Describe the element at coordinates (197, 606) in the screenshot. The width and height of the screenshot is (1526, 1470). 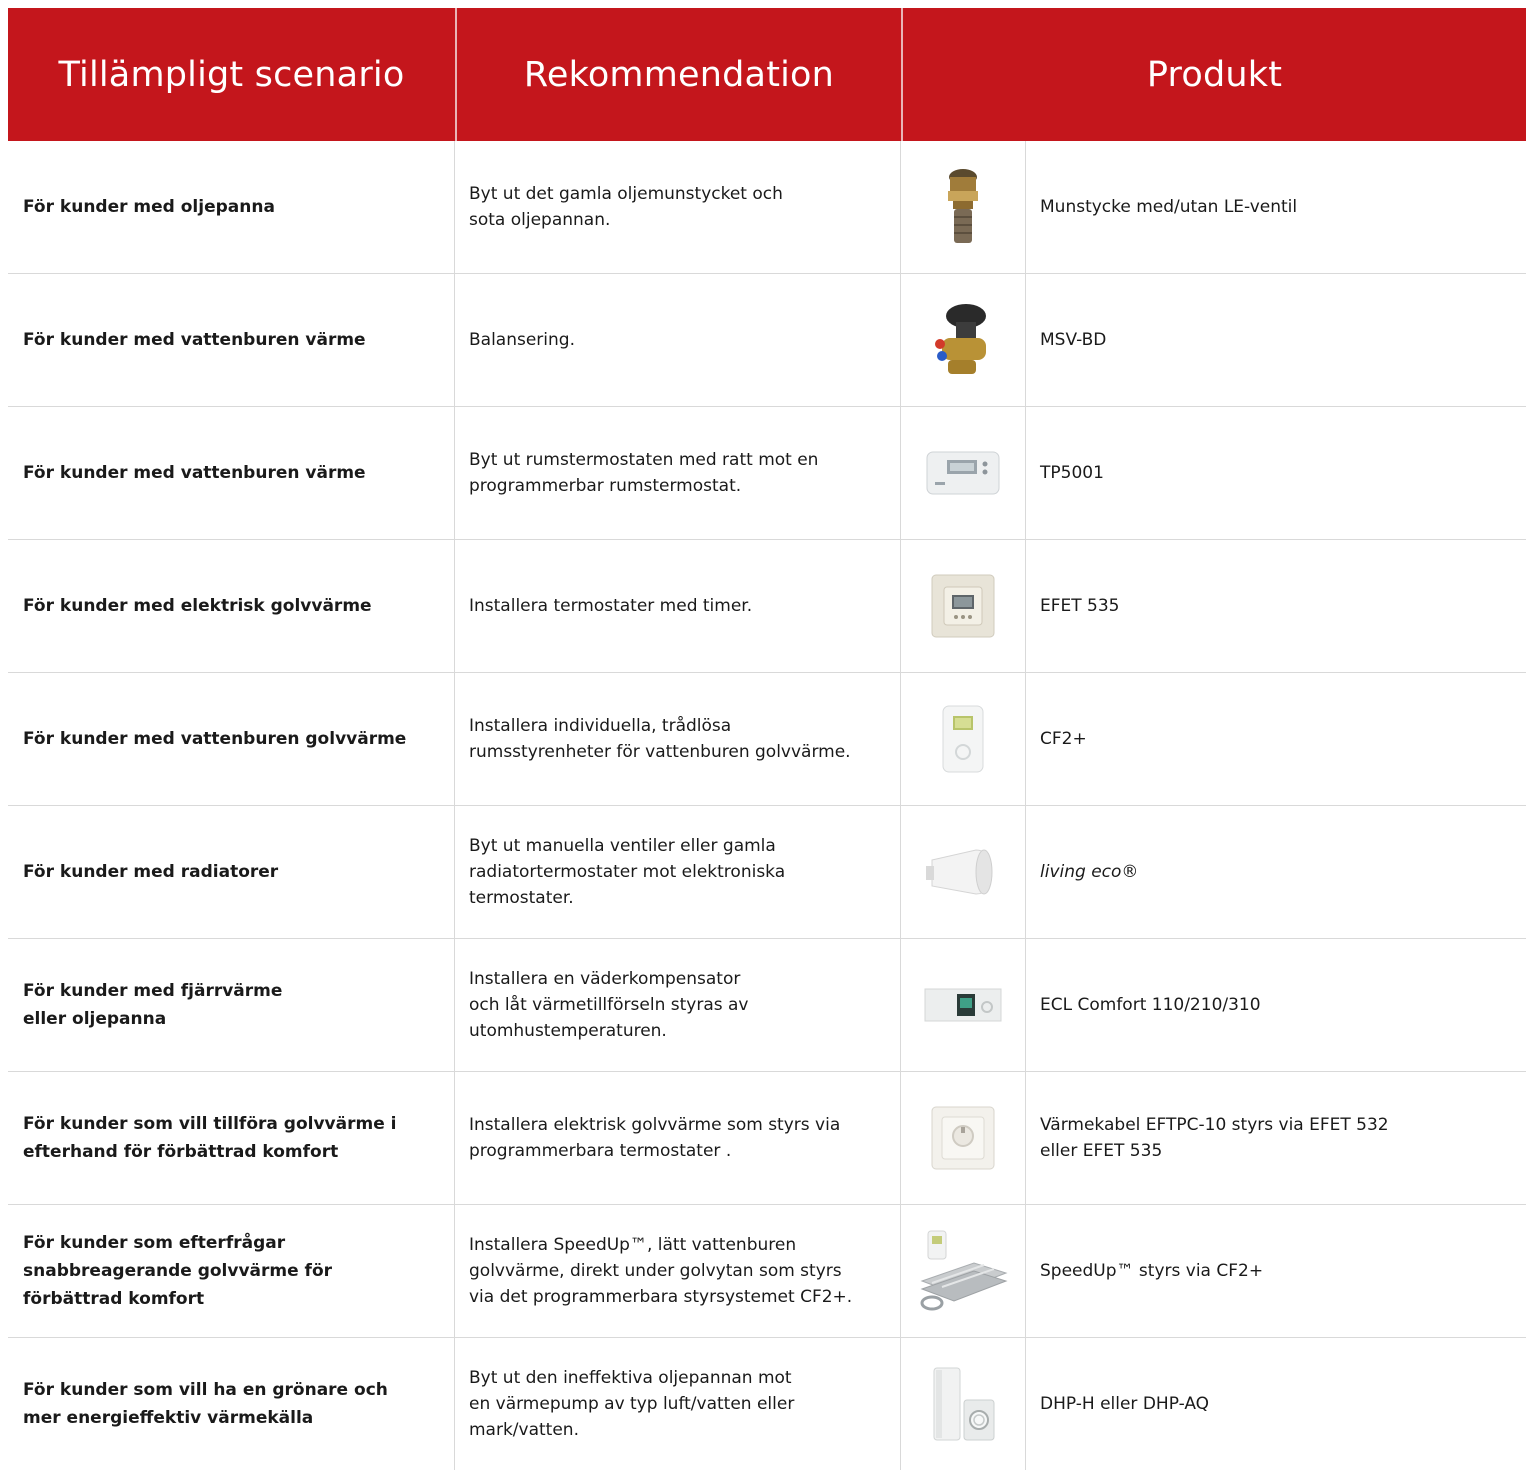
I see `scenario-text: För kunder med elektrisk golvvärme` at that location.